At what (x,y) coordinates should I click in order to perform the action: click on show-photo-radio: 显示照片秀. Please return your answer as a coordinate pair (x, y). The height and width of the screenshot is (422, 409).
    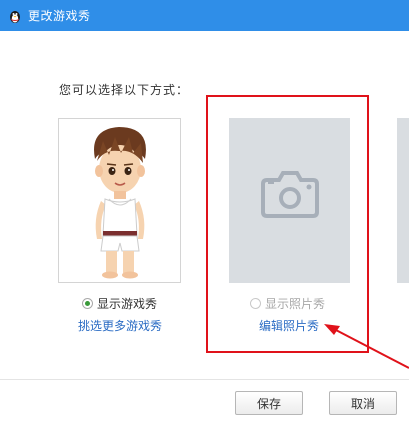
    Looking at the image, I should click on (287, 303).